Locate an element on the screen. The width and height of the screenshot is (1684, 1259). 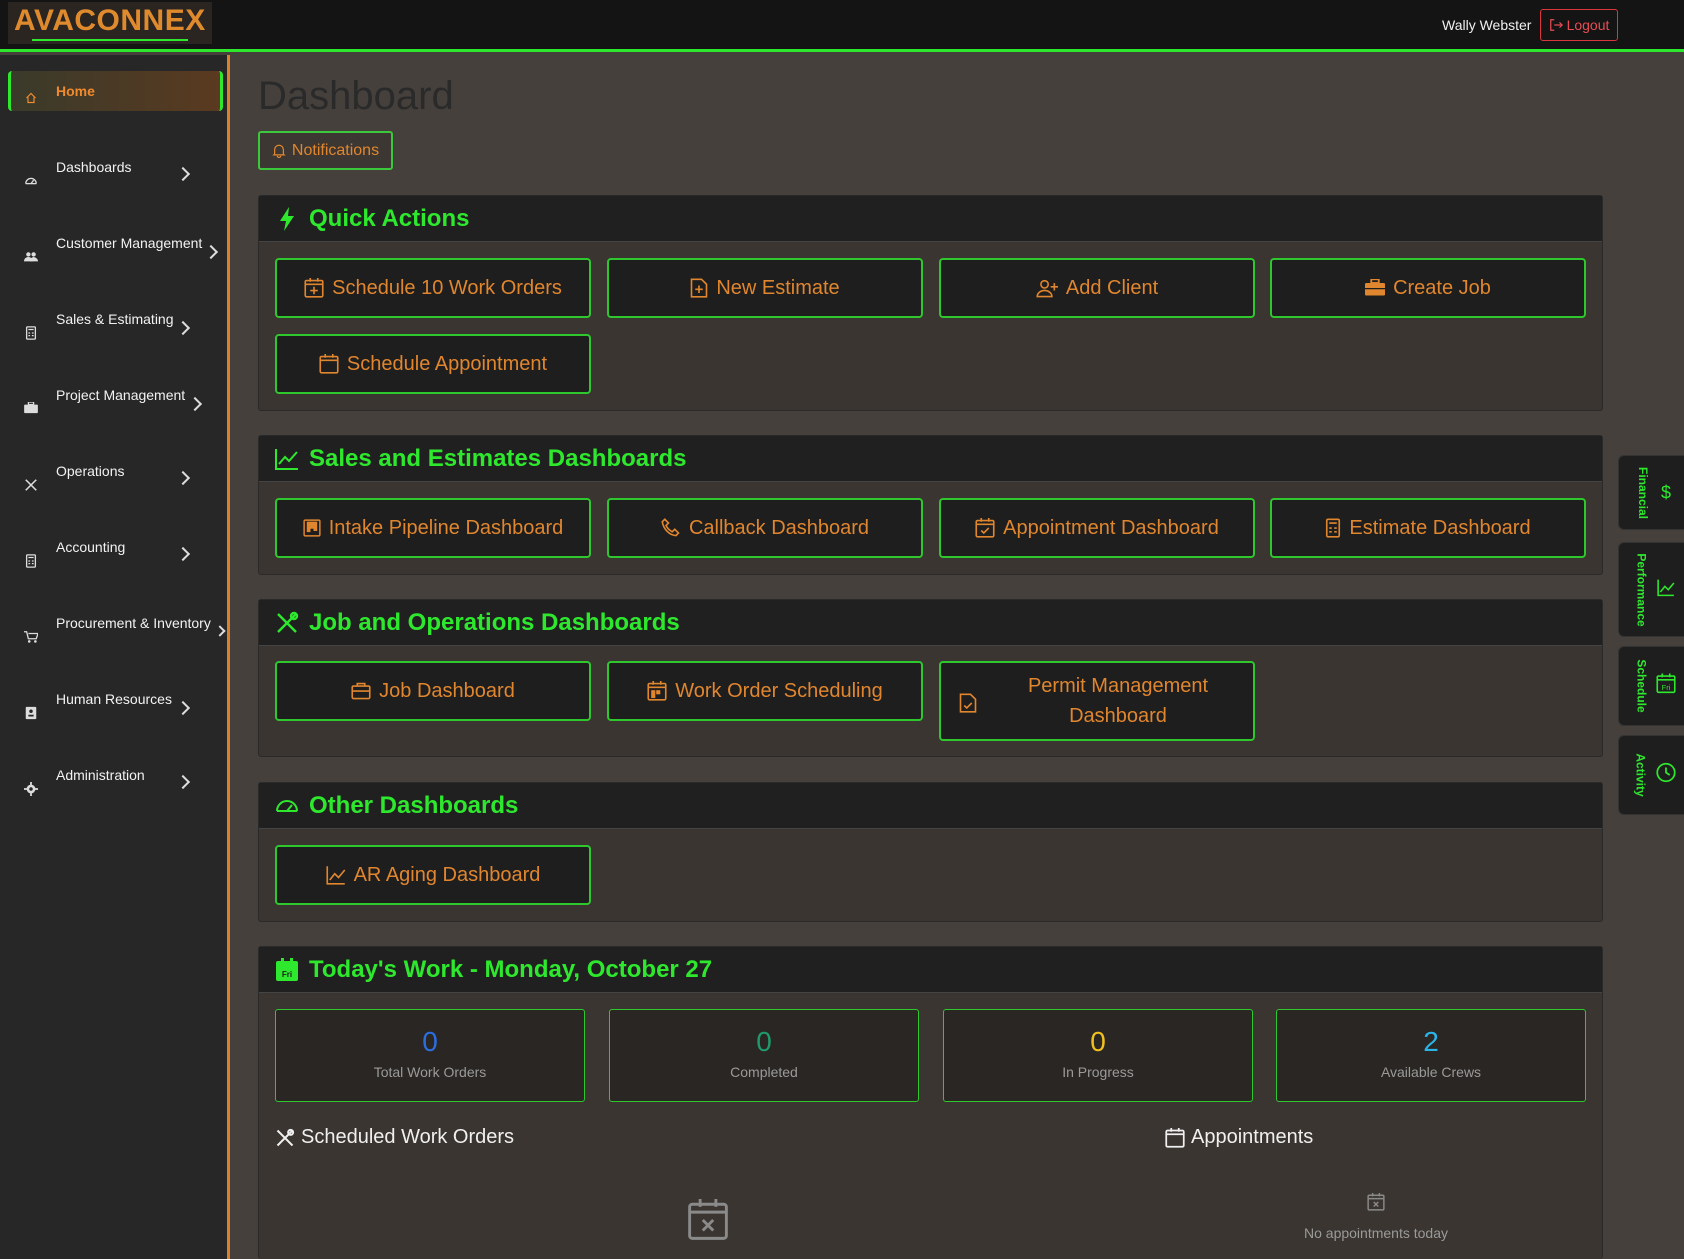
briefcase-icon is located at coordinates (31, 408).